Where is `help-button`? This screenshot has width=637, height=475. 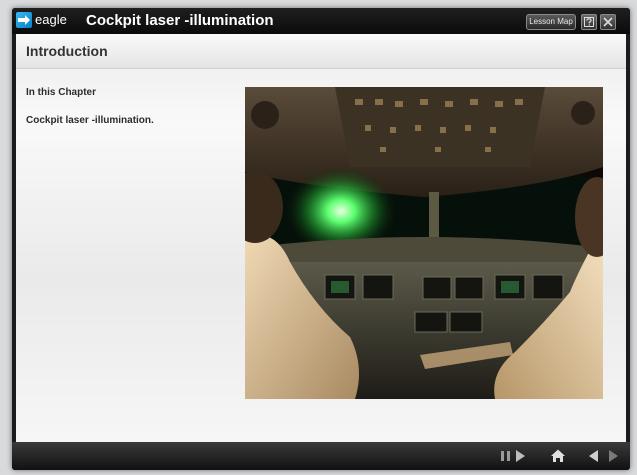 help-button is located at coordinates (589, 22).